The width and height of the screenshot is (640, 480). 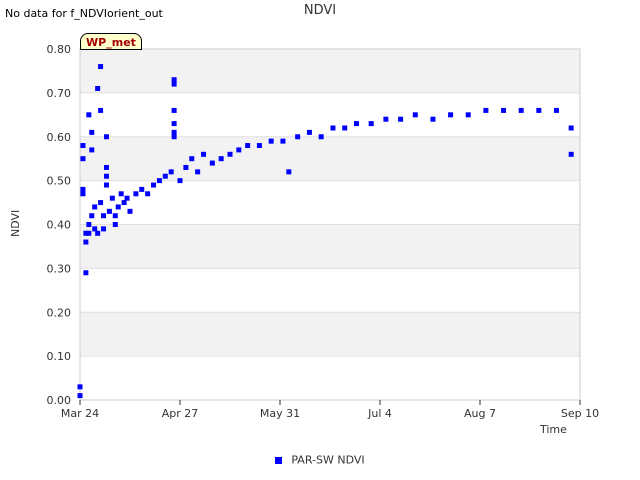 I want to click on x-tick-label: Sep 10, so click(x=580, y=413).